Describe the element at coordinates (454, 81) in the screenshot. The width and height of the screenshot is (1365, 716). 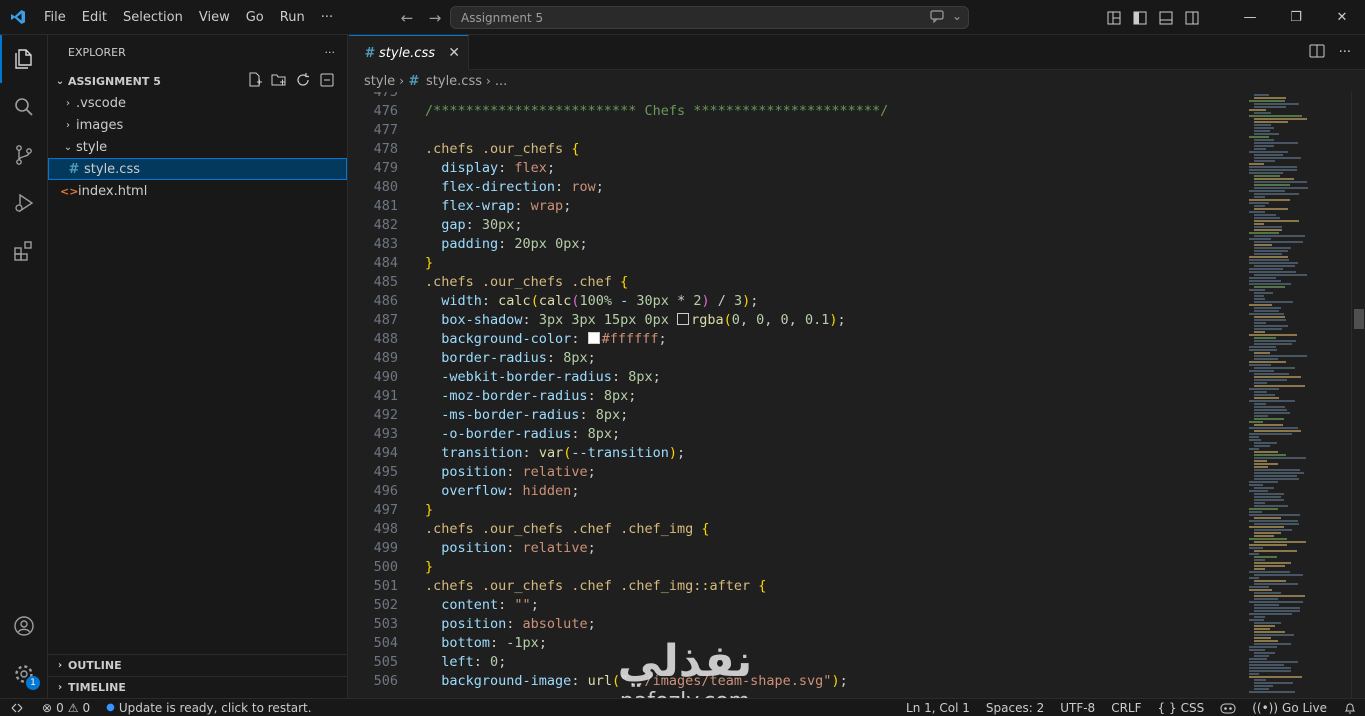
I see `breadcrumb-file: style.css` at that location.